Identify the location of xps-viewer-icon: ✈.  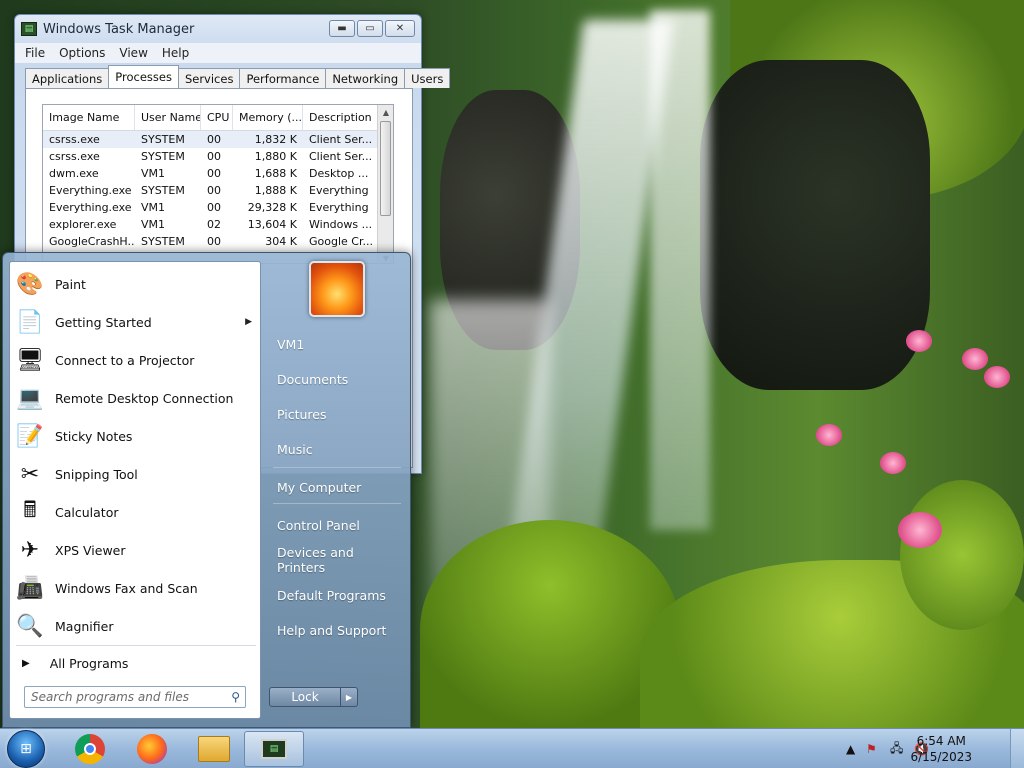
(30, 550).